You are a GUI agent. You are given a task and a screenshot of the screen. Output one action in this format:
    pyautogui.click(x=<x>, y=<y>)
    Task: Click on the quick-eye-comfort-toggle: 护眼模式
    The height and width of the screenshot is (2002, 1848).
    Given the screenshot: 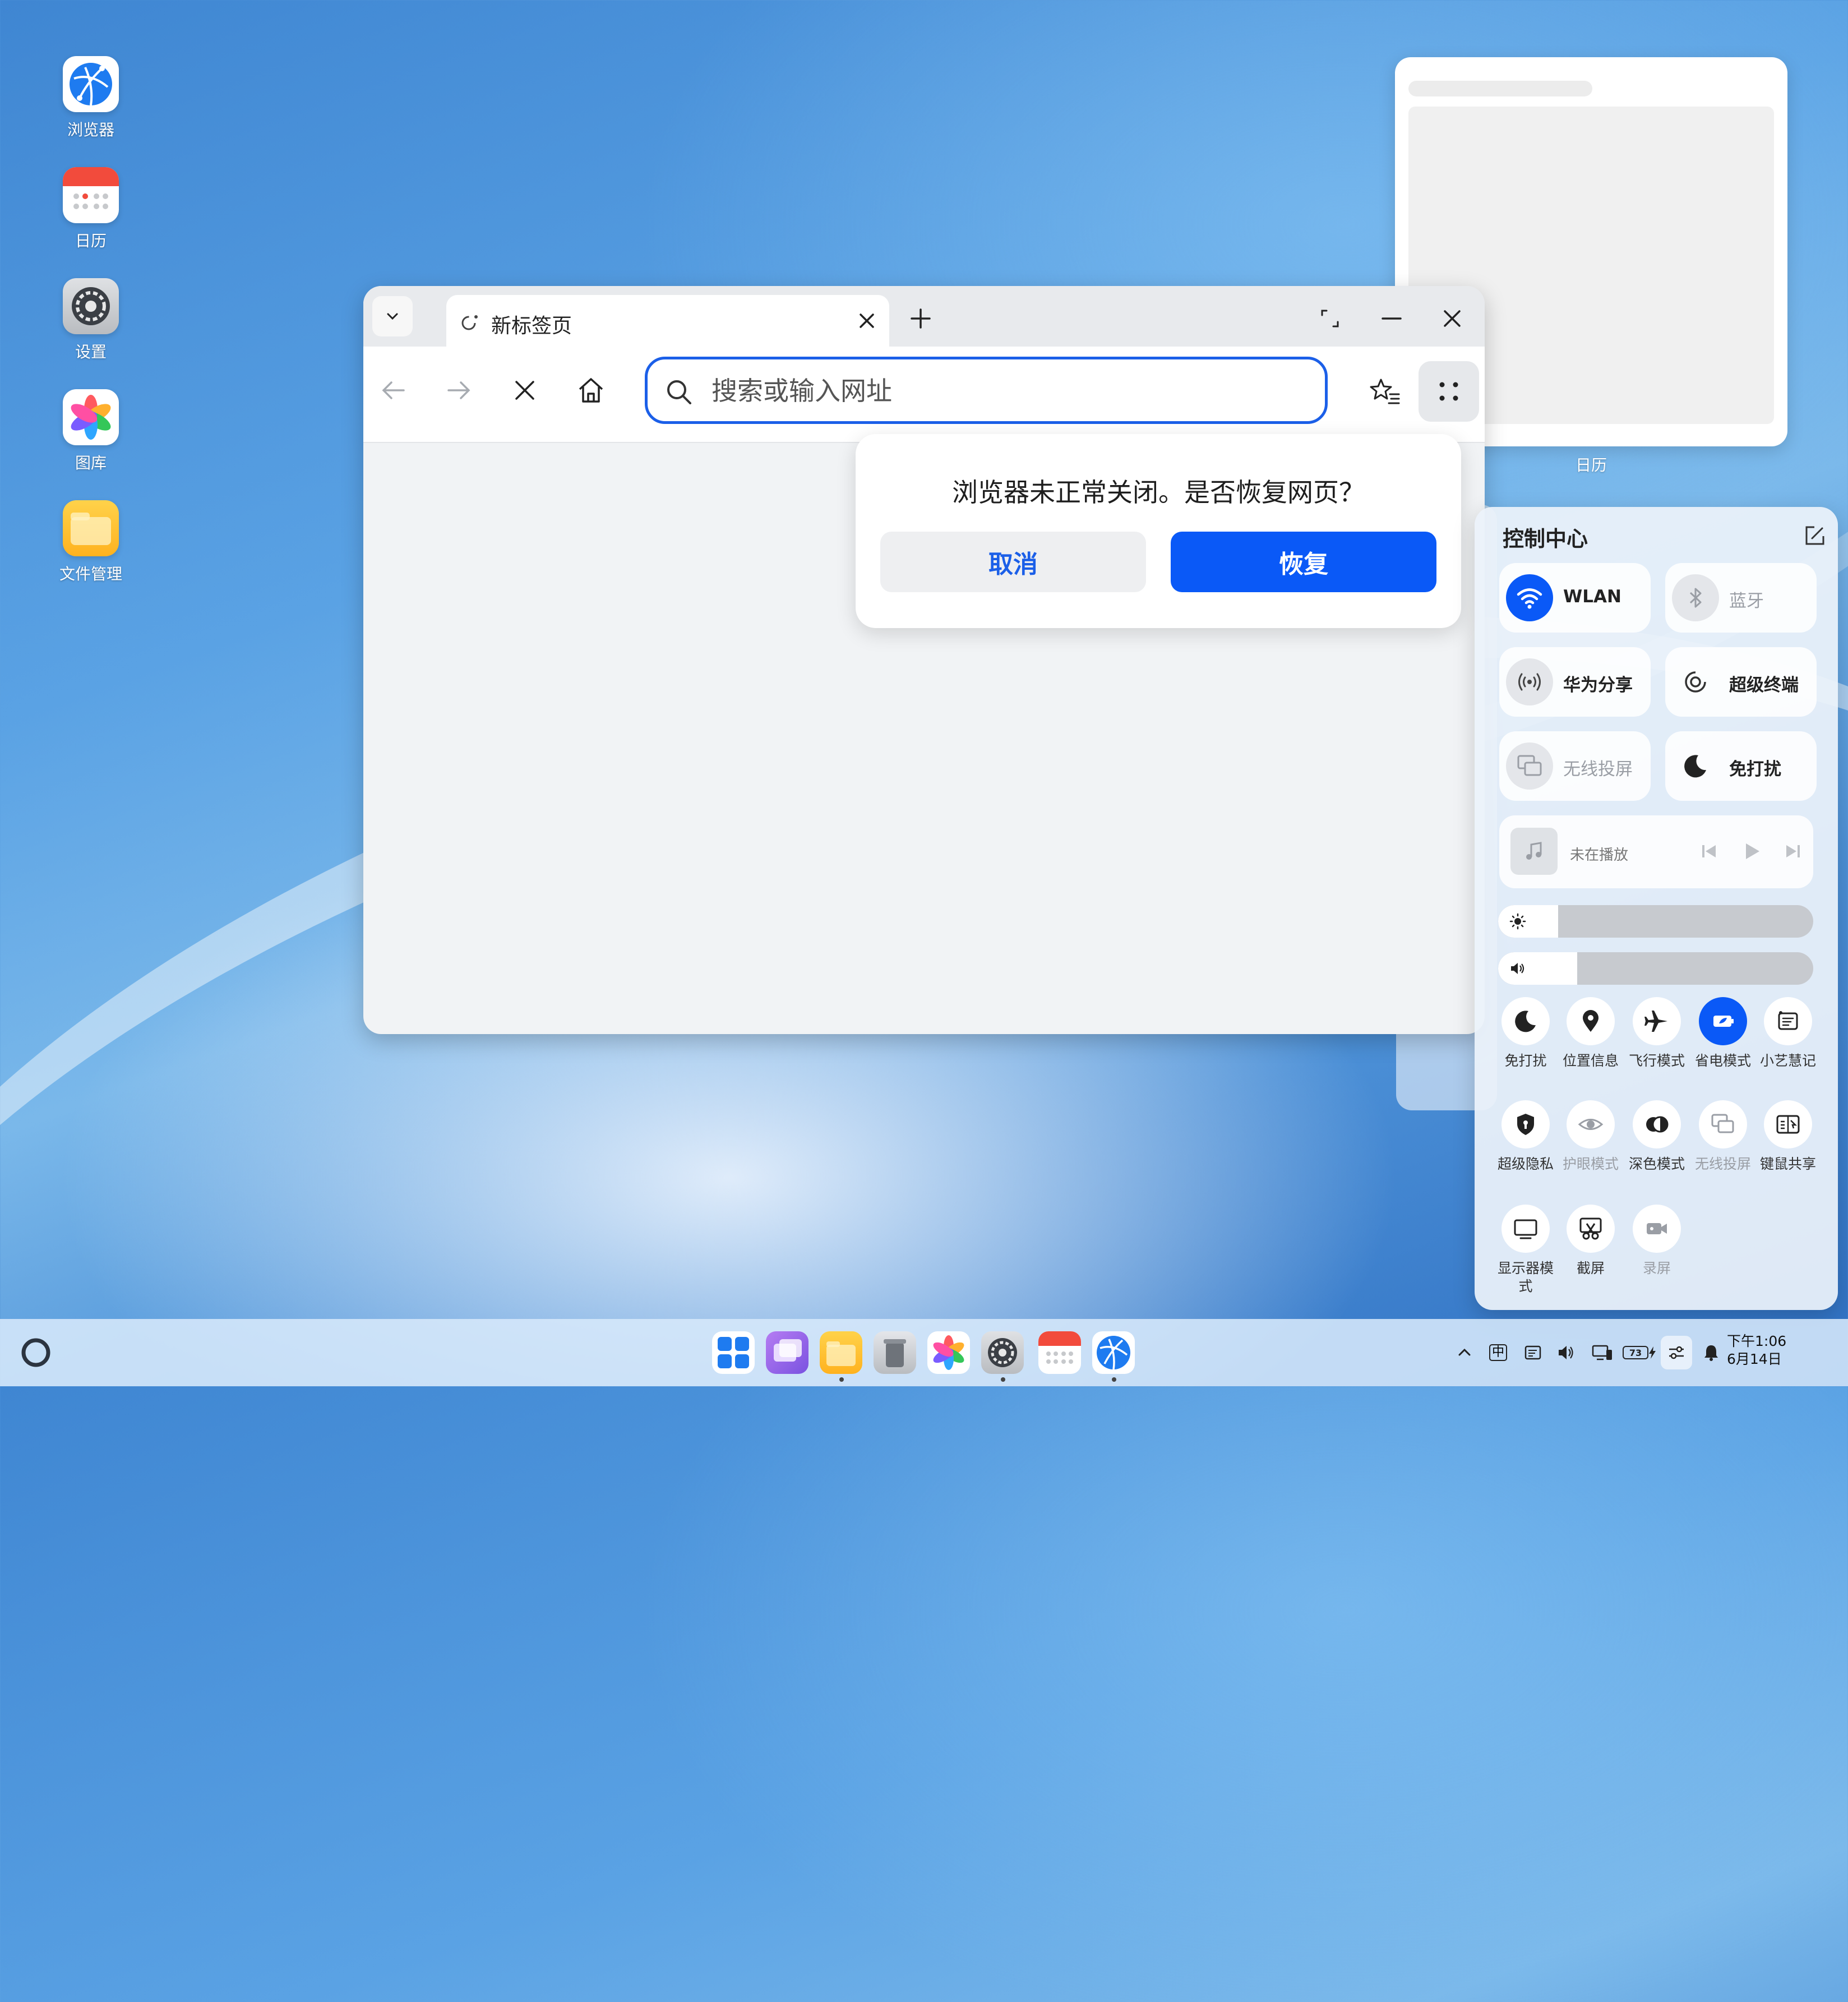 What is the action you would take?
    pyautogui.click(x=1591, y=1136)
    